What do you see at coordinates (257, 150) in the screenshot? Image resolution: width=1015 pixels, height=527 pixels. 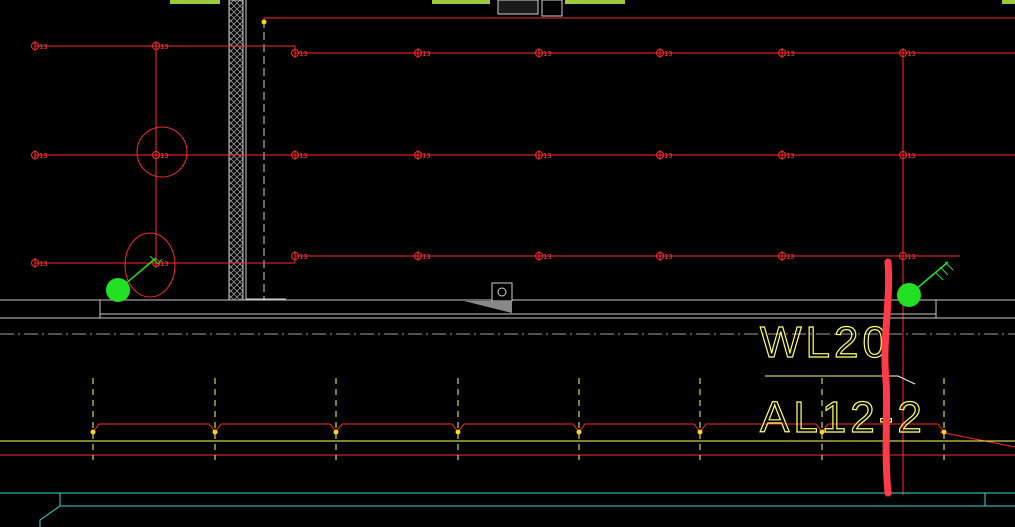 I see `hatched-wall-icon` at bounding box center [257, 150].